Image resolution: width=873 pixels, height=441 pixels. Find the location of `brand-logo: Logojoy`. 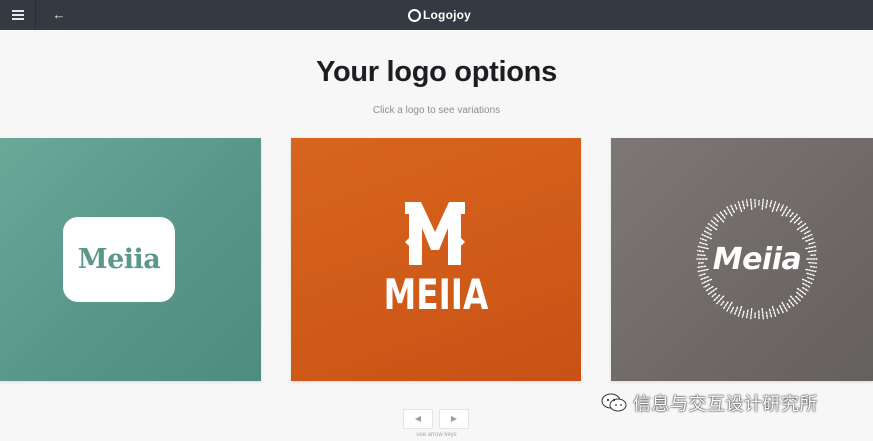

brand-logo: Logojoy is located at coordinates (439, 15).